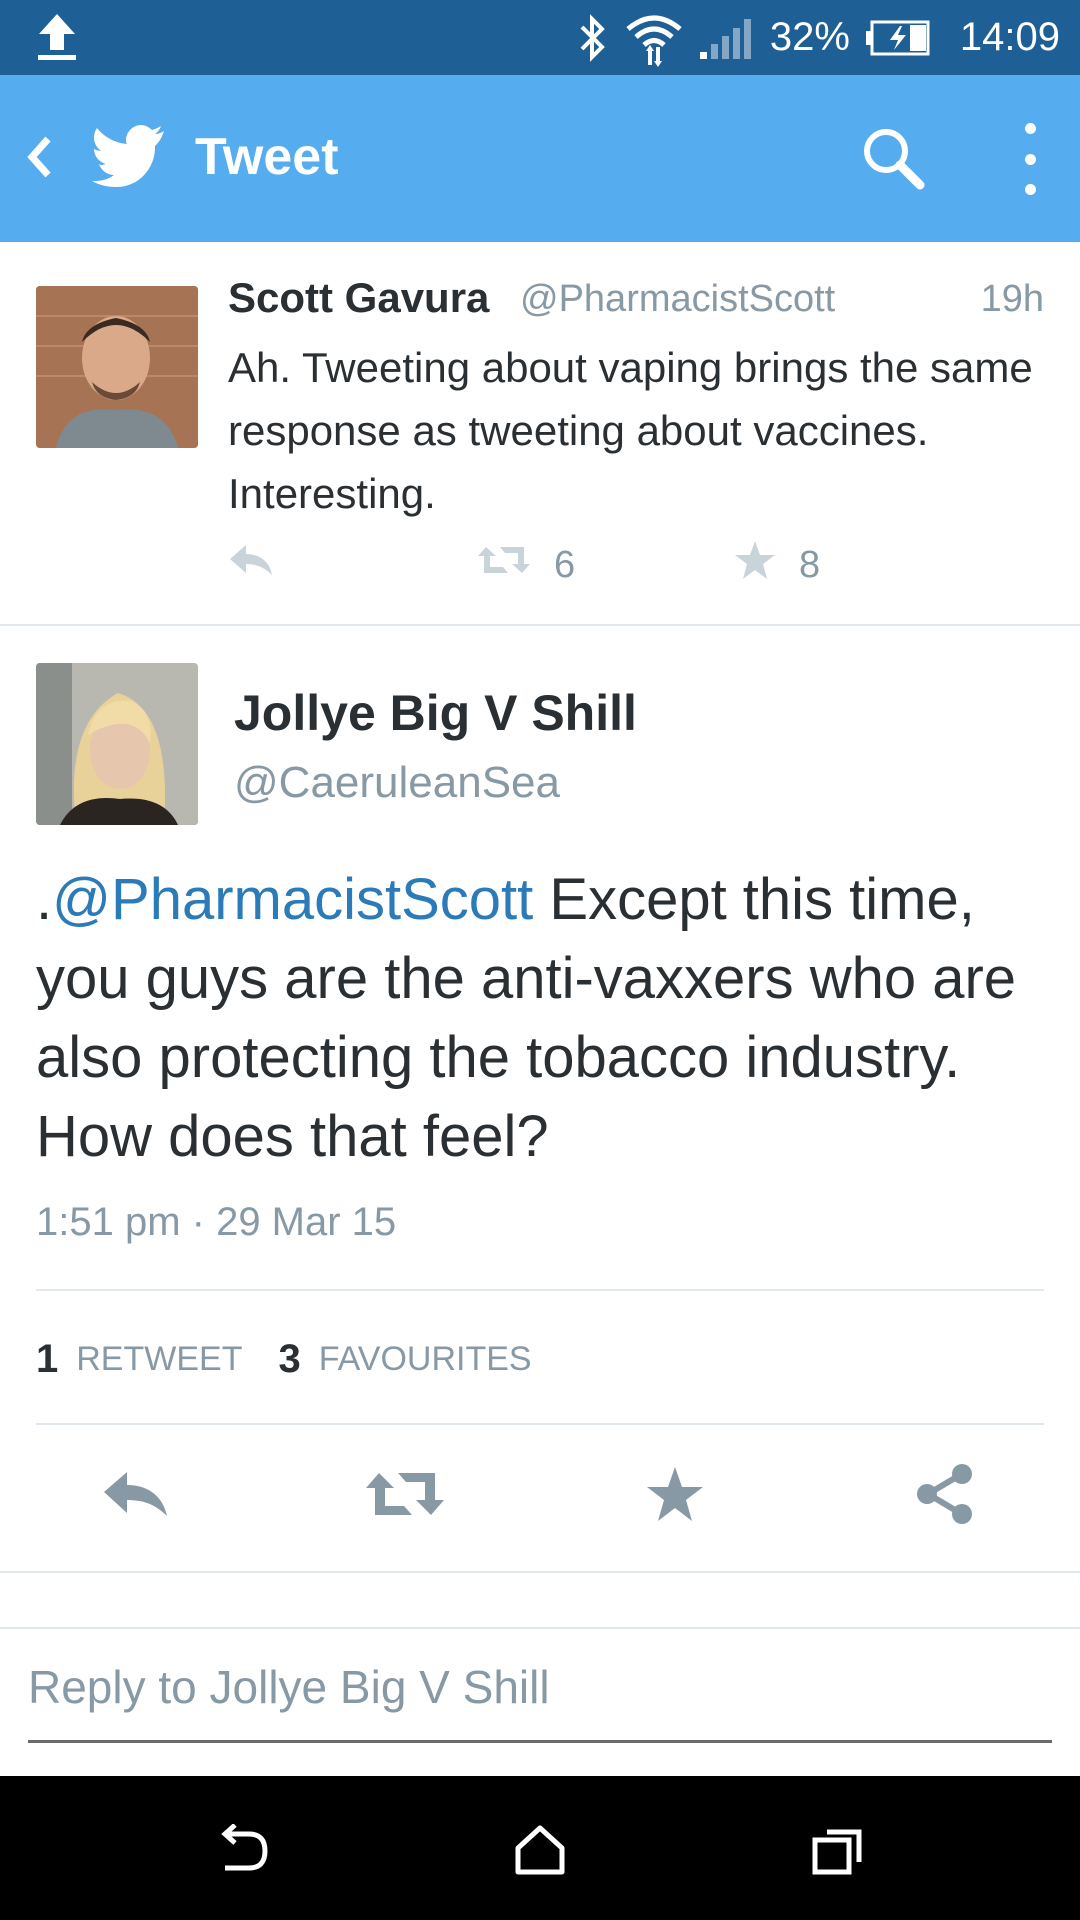  Describe the element at coordinates (358, 298) in the screenshot. I see `author-name: Scott Gavura` at that location.